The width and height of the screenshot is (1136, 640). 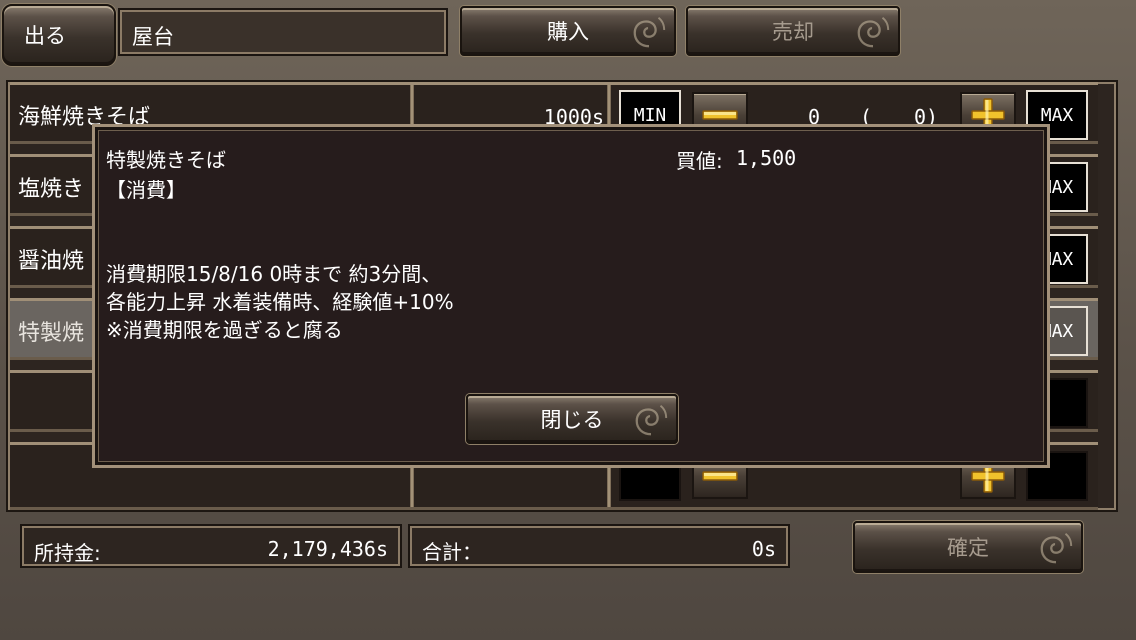 What do you see at coordinates (166, 160) in the screenshot?
I see `dialog-item-name: 特製焼きそば` at bounding box center [166, 160].